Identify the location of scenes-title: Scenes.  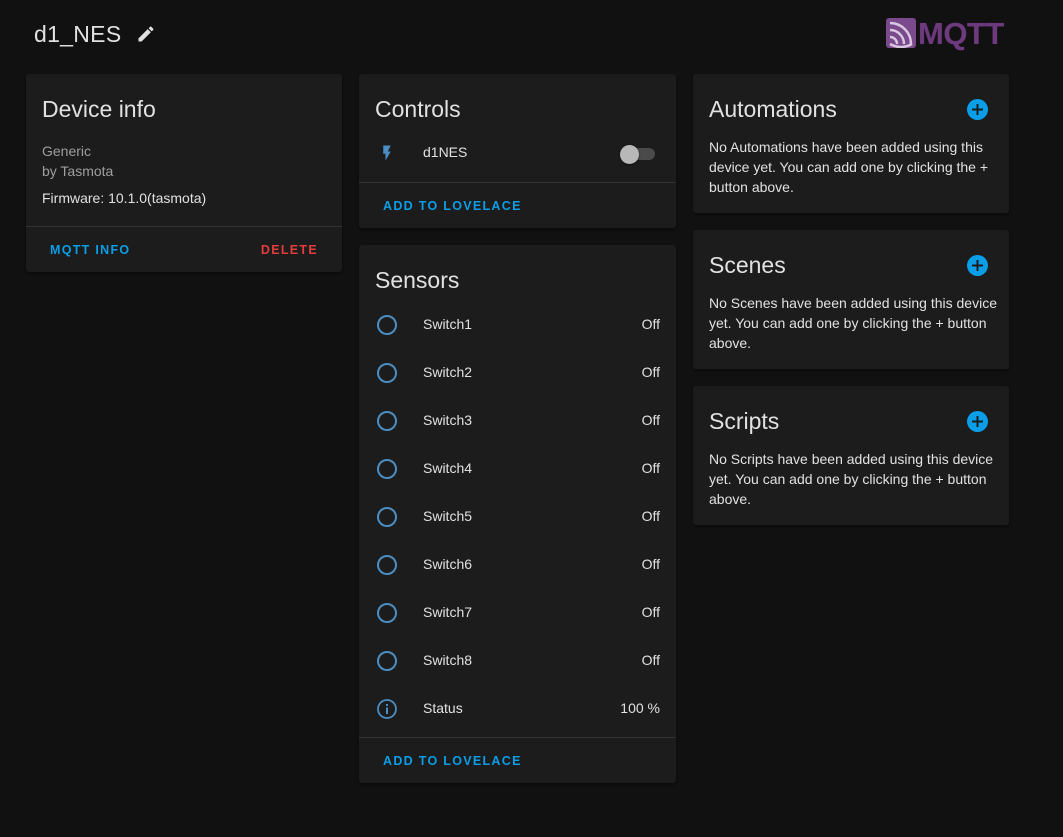
(747, 265).